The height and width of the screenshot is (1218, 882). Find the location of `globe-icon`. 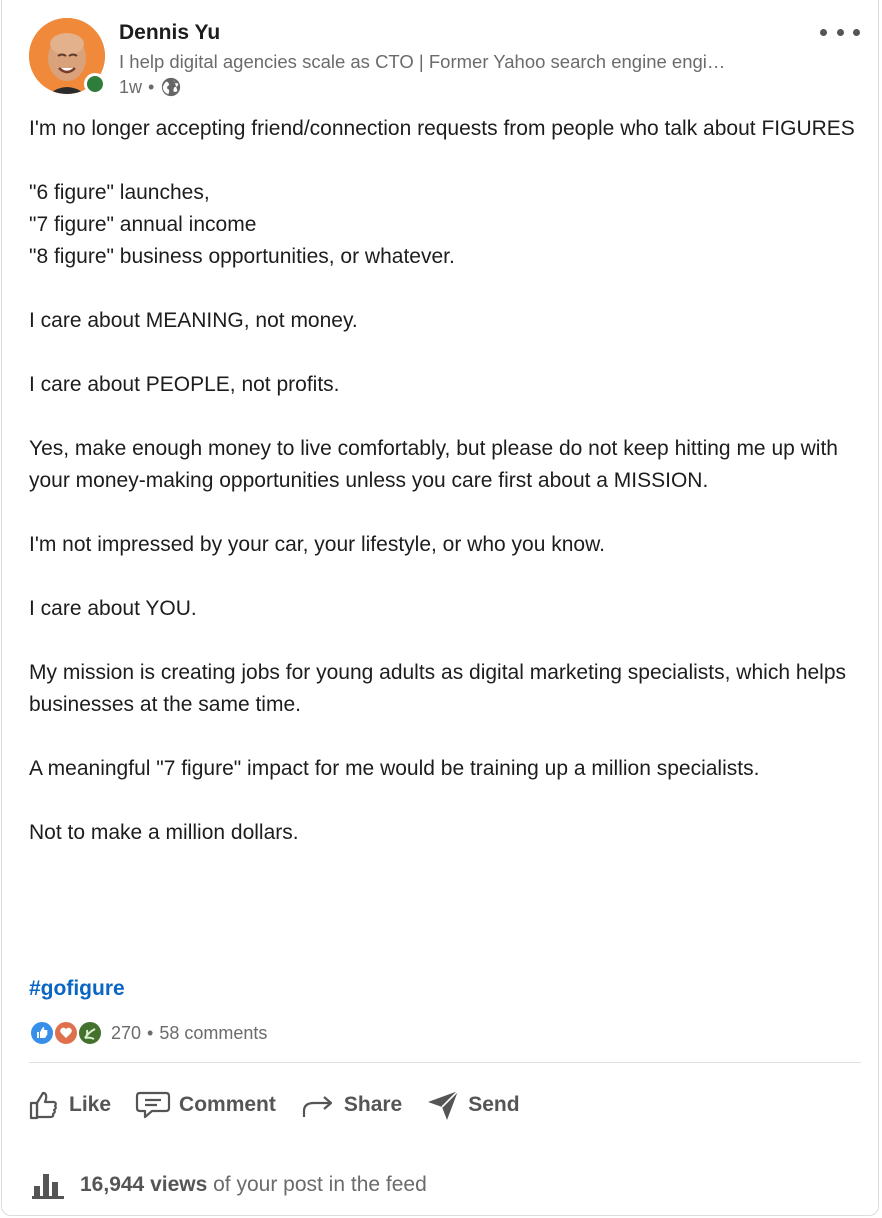

globe-icon is located at coordinates (171, 87).